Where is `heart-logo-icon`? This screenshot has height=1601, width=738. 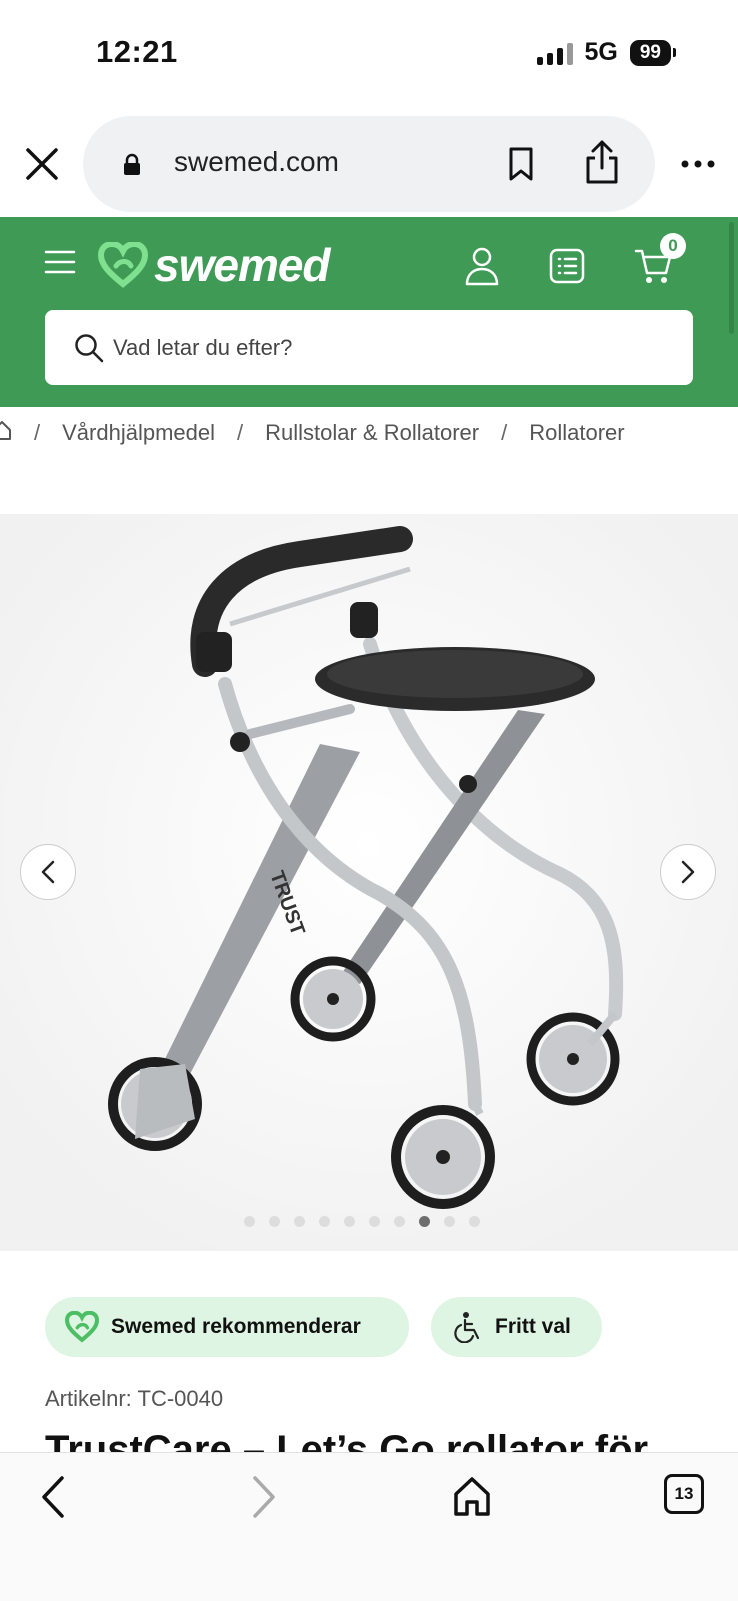 heart-logo-icon is located at coordinates (82, 1327).